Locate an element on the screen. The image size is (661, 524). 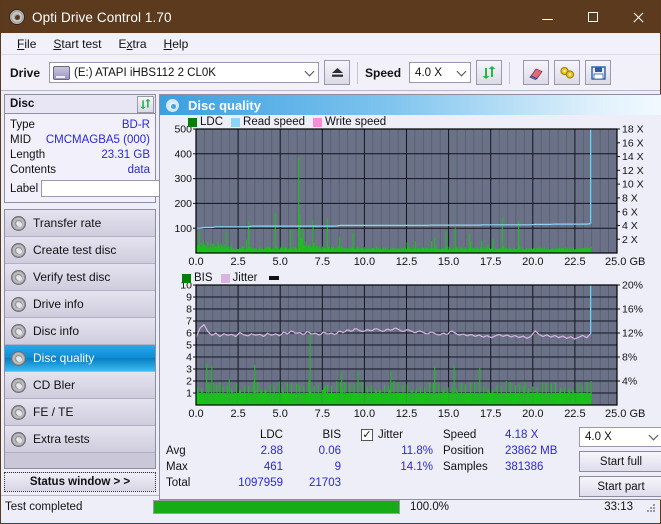
disc-quality-icon is located at coordinates (172, 105).